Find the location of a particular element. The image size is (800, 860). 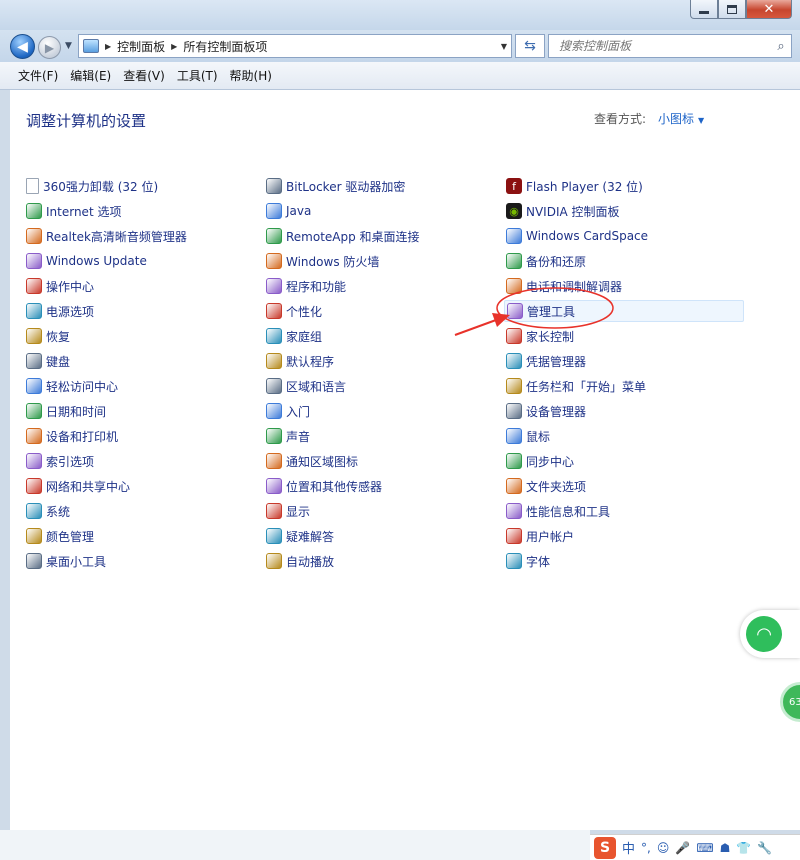

menu-tools: 工具(T) is located at coordinates (197, 75).